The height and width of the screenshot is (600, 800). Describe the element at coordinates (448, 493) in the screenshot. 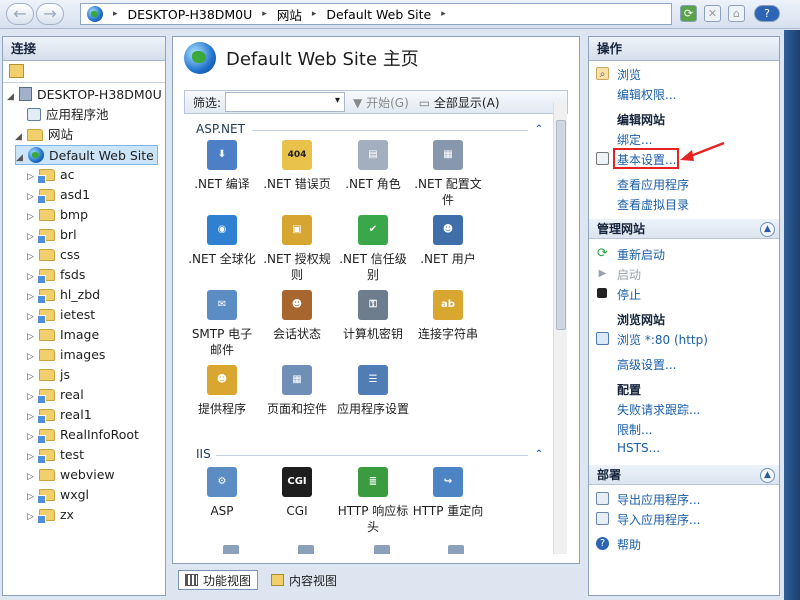

I see `feature-tile: ↪ HTTP 重定向` at that location.